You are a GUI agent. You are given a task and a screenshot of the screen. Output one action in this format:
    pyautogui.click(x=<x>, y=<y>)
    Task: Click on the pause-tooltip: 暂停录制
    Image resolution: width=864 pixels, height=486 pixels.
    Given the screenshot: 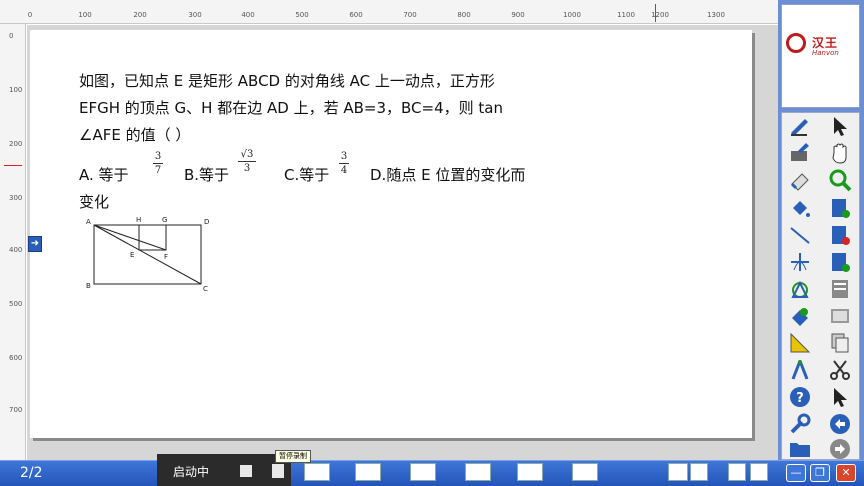 What is the action you would take?
    pyautogui.click(x=293, y=456)
    